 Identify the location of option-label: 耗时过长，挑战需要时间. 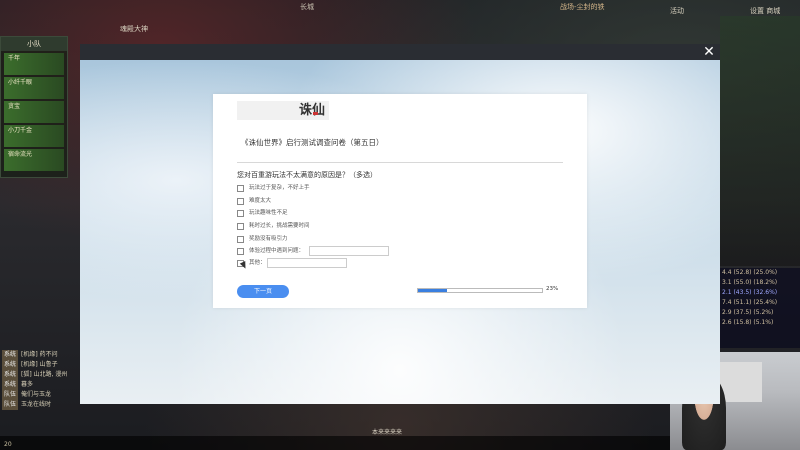
(279, 226).